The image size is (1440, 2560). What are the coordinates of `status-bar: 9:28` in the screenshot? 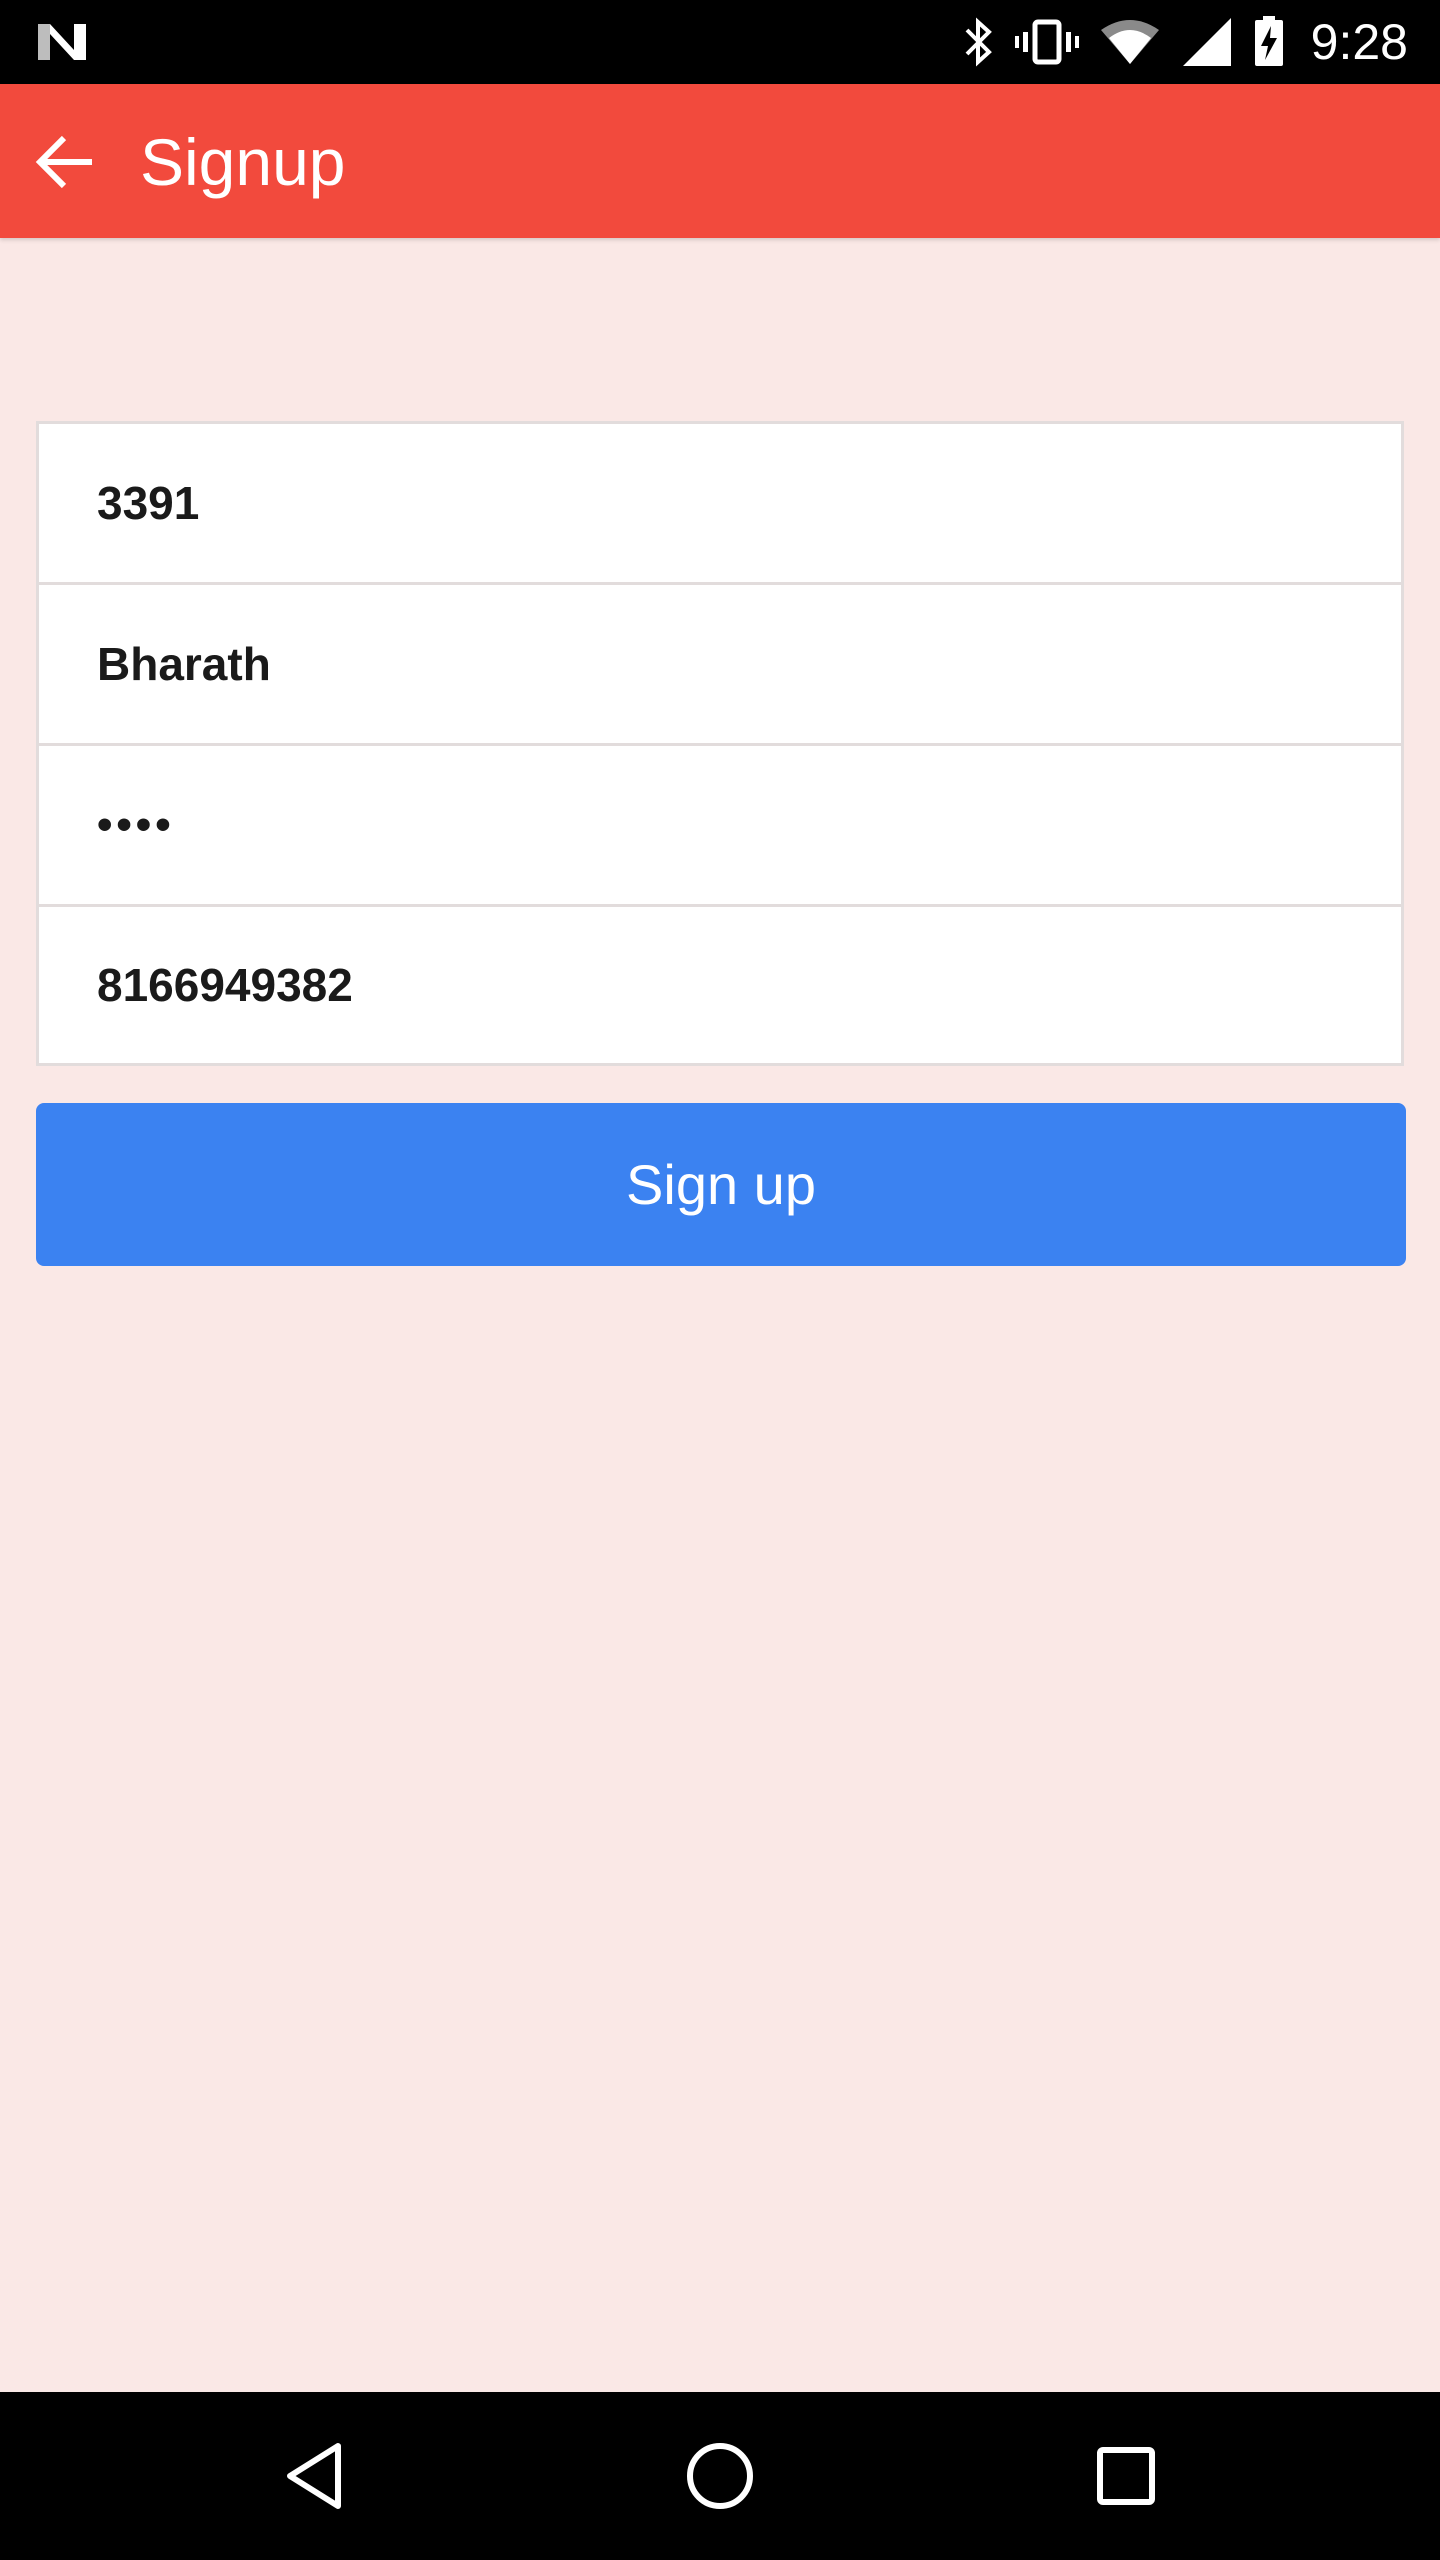 It's located at (720, 42).